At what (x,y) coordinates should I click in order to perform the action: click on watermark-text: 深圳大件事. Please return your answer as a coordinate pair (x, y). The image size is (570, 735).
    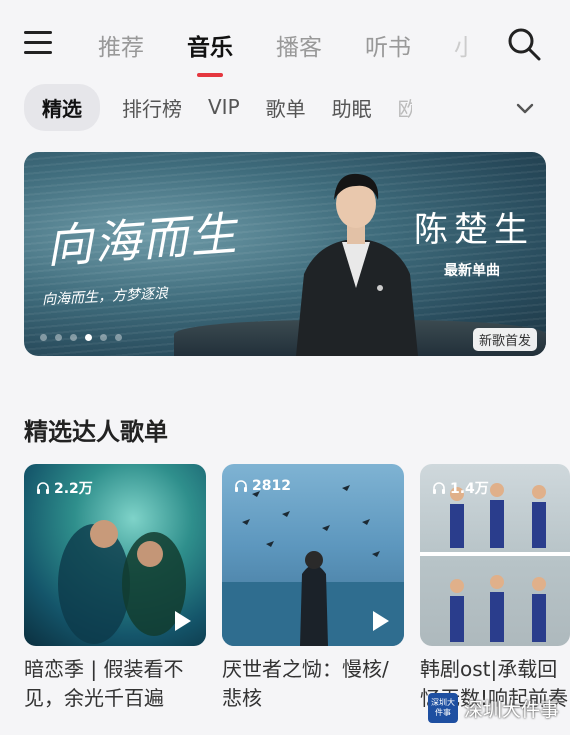
    Looking at the image, I should click on (512, 709).